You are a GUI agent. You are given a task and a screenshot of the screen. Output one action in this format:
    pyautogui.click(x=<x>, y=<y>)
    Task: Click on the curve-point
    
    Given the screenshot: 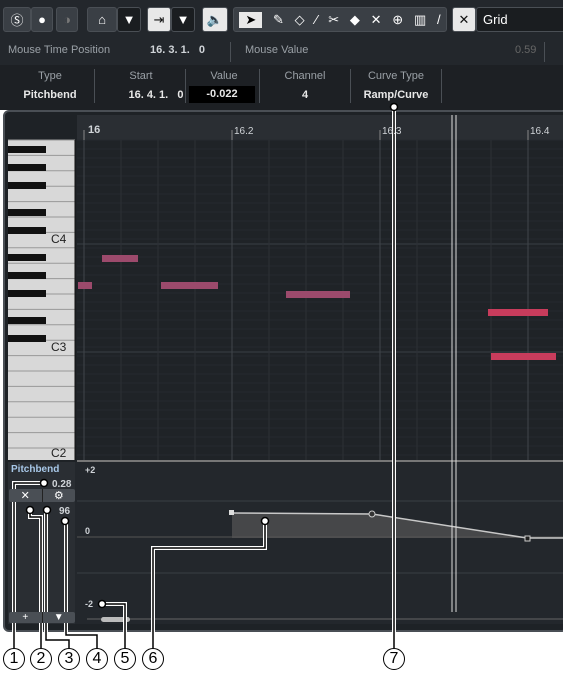 What is the action you would take?
    pyautogui.click(x=231, y=512)
    